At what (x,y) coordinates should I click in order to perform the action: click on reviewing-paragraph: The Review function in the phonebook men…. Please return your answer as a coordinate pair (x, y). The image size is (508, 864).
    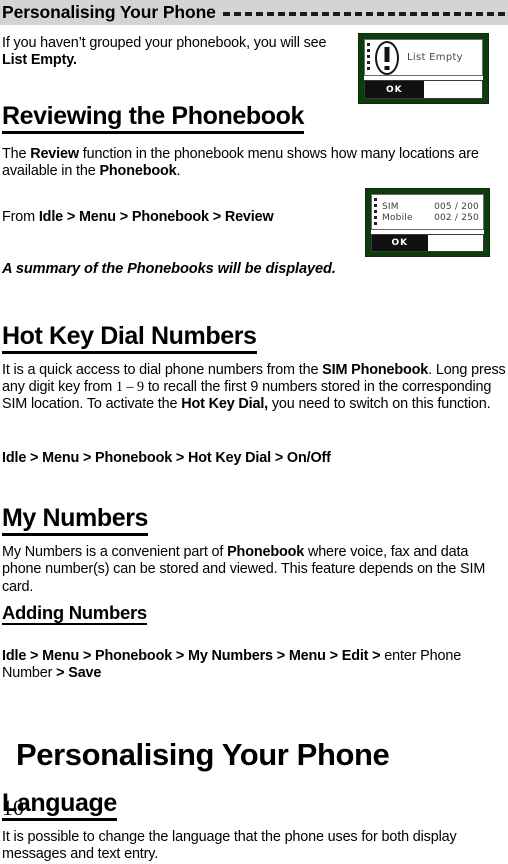
    Looking at the image, I should click on (255, 163).